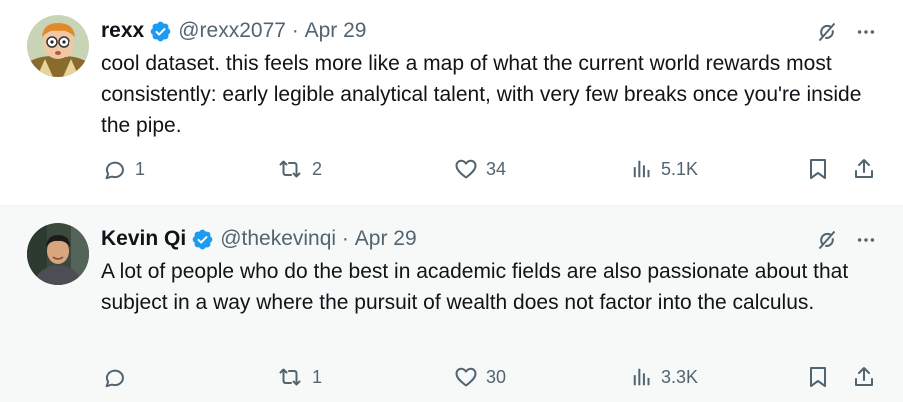 The height and width of the screenshot is (402, 903). Describe the element at coordinates (680, 376) in the screenshot. I see `views-count: 3.3K` at that location.